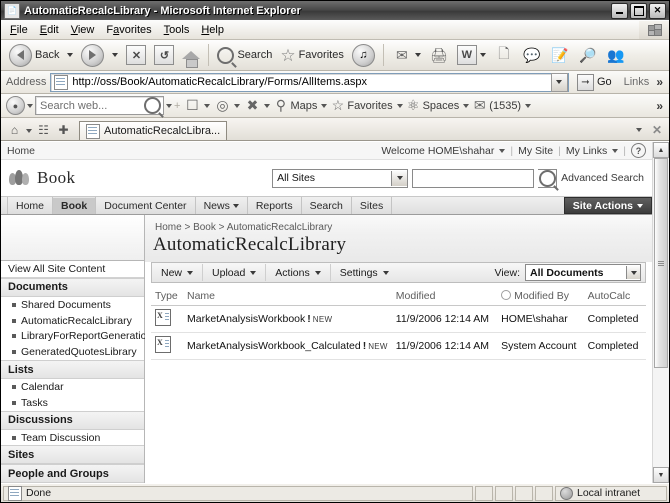 This screenshot has width=670, height=503. Describe the element at coordinates (437, 151) in the screenshot. I see `welcome-user-menu: Welcome HOME\shahar` at that location.